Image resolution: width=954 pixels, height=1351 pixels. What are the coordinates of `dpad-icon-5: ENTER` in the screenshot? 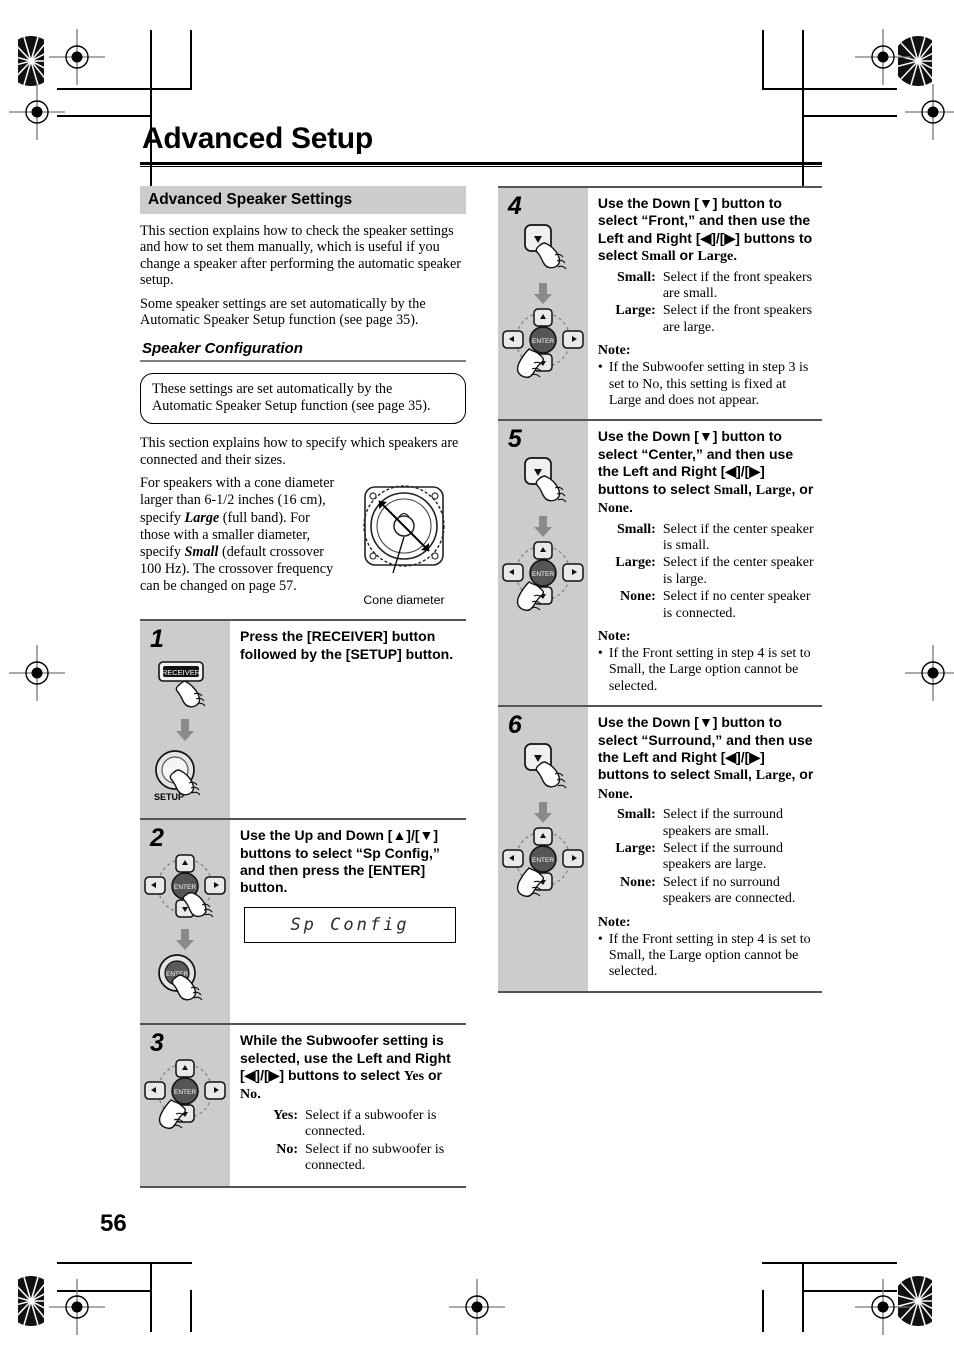 It's located at (543, 576).